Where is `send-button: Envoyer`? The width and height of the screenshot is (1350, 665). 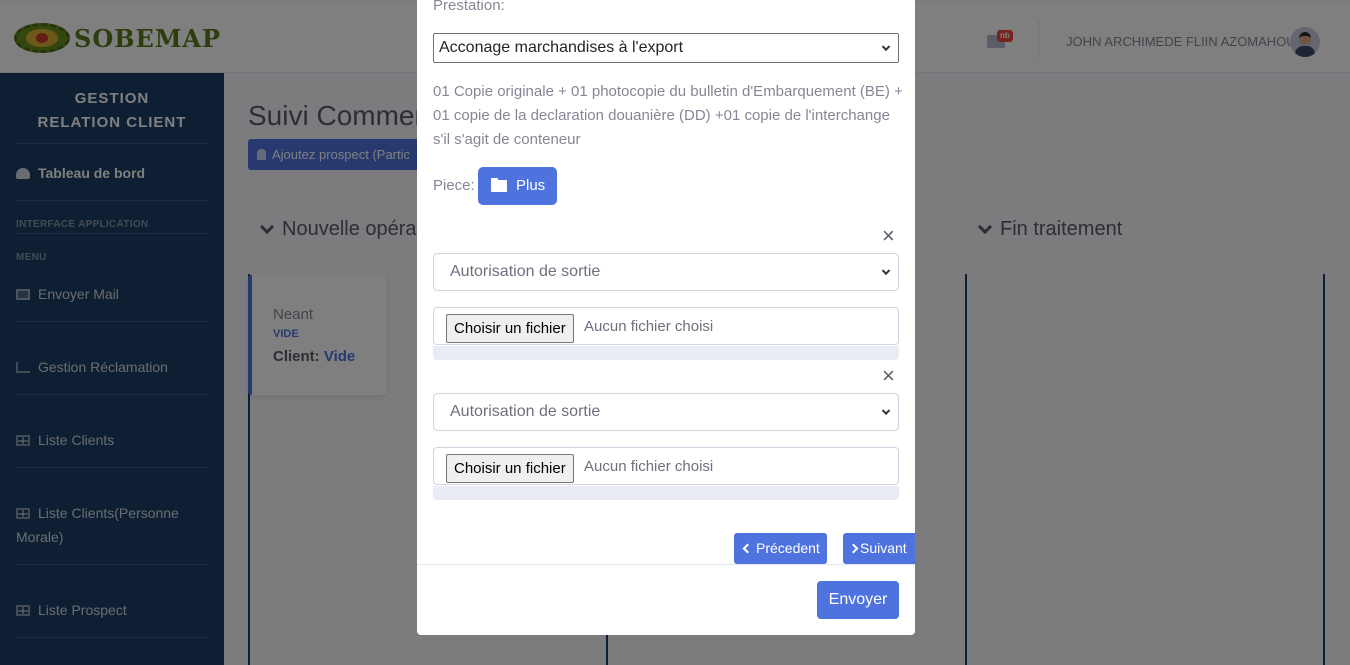 send-button: Envoyer is located at coordinates (858, 600).